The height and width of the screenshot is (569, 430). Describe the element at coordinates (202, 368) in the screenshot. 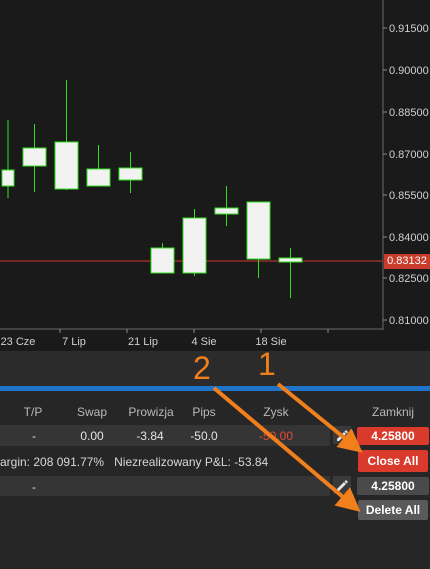

I see `annotation-number-two: 2` at that location.